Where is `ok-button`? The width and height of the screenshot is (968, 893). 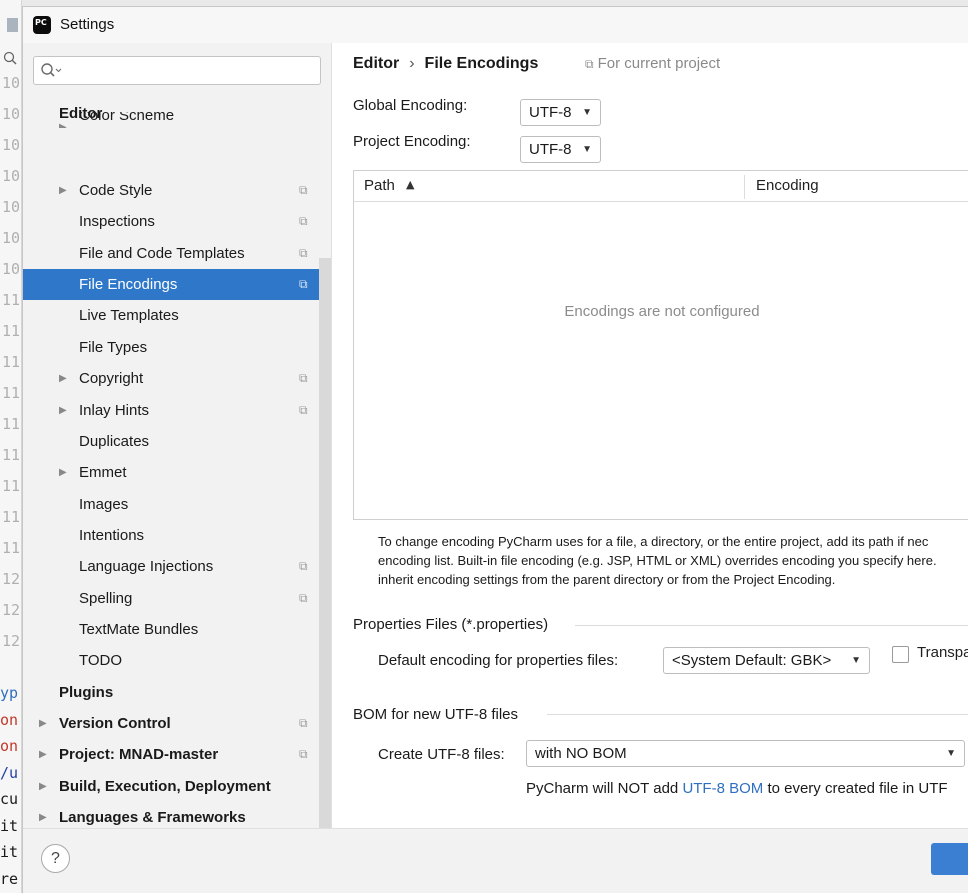
ok-button is located at coordinates (949, 859).